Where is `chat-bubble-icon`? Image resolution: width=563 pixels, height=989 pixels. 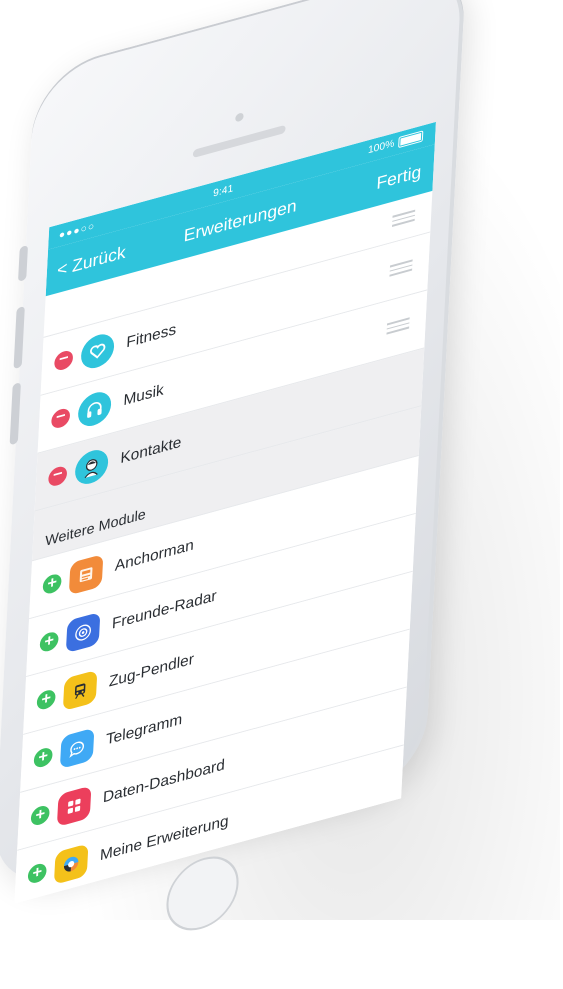 chat-bubble-icon is located at coordinates (77, 748).